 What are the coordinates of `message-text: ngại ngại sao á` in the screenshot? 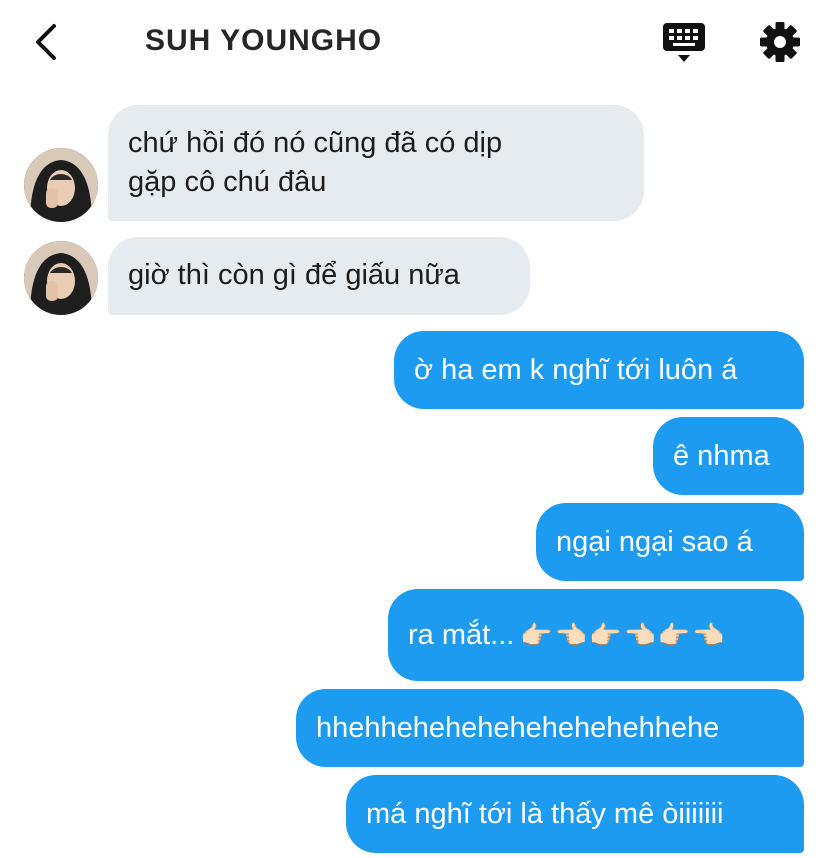 It's located at (654, 541).